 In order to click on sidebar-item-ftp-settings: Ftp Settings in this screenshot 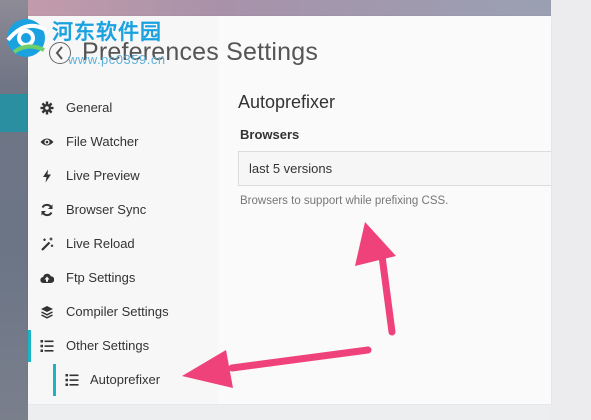, I will do `click(123, 278)`.